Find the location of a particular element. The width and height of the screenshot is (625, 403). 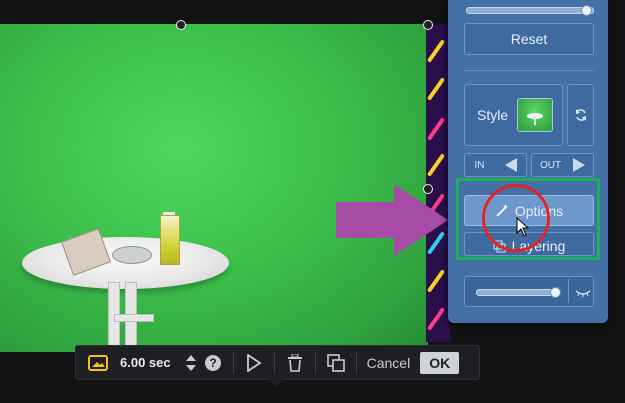

trash-icon is located at coordinates (294, 362).